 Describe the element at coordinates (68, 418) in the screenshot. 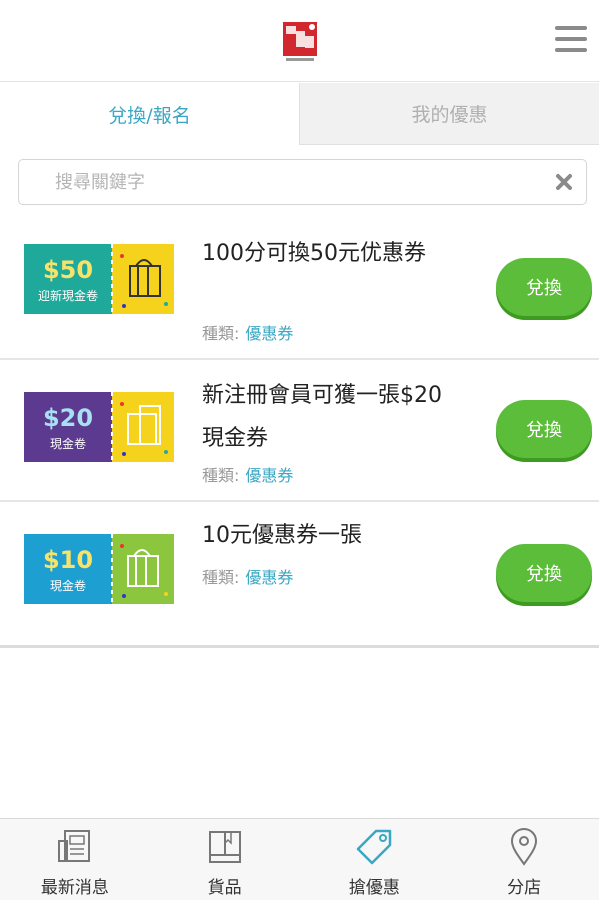

I see `coupon-amount: $20` at that location.